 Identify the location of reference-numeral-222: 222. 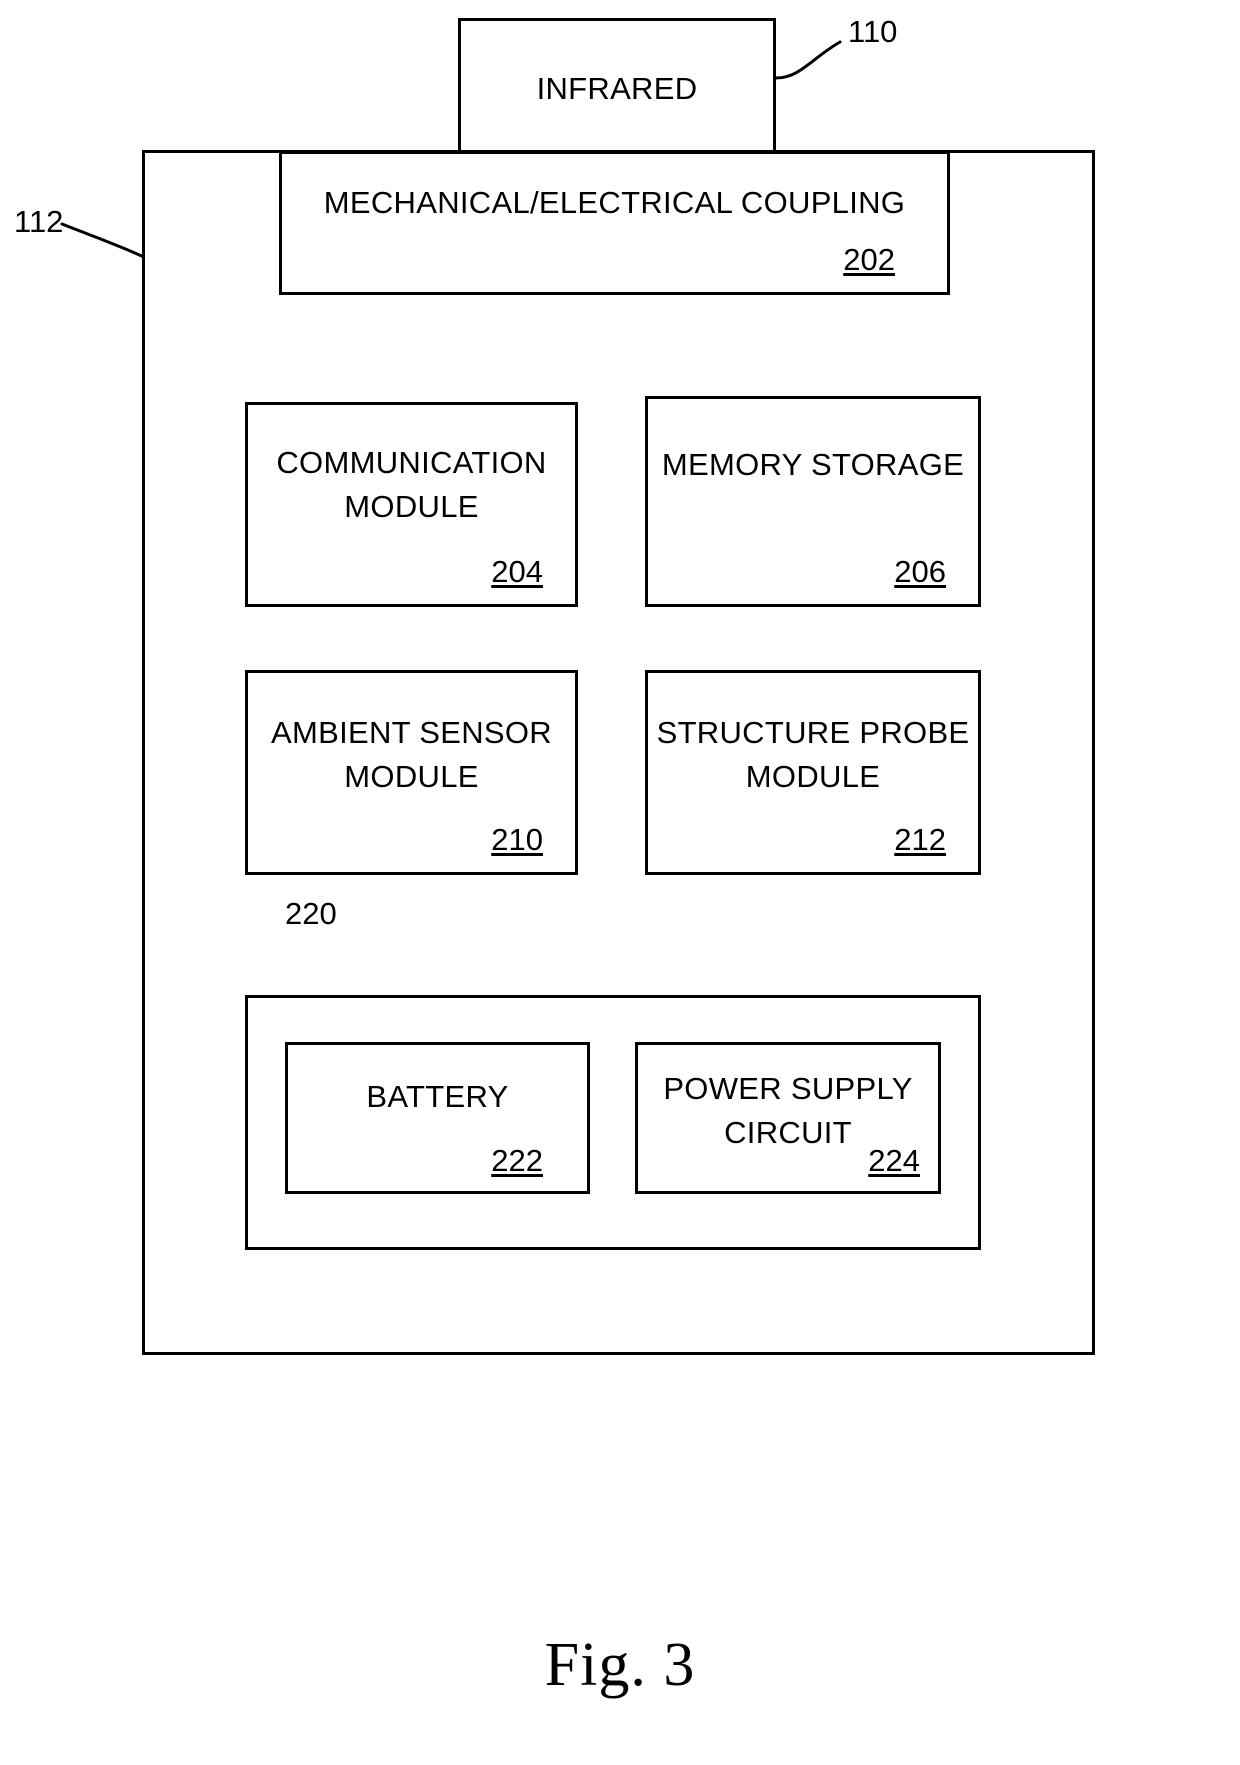
(517, 1160).